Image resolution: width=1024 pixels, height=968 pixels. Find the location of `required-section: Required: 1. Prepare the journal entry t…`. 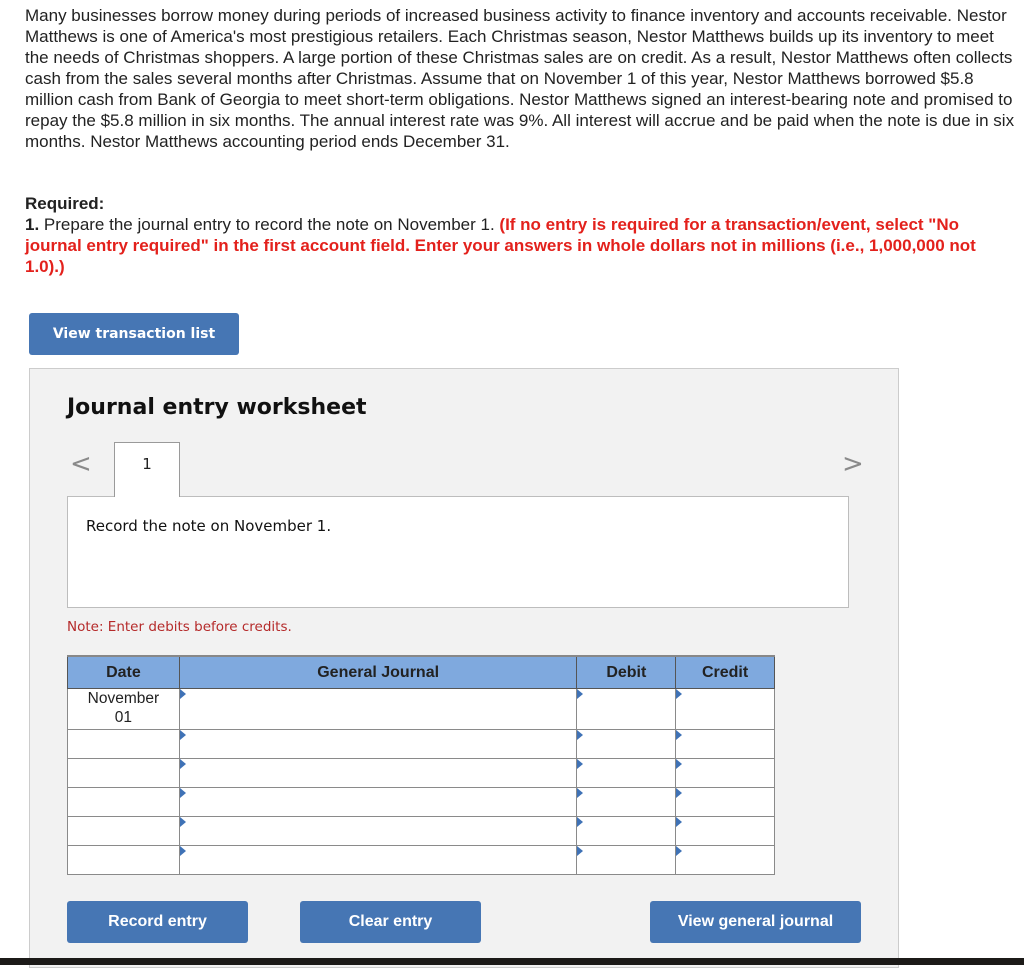

required-section: Required: 1. Prepare the journal entry t… is located at coordinates (520, 235).